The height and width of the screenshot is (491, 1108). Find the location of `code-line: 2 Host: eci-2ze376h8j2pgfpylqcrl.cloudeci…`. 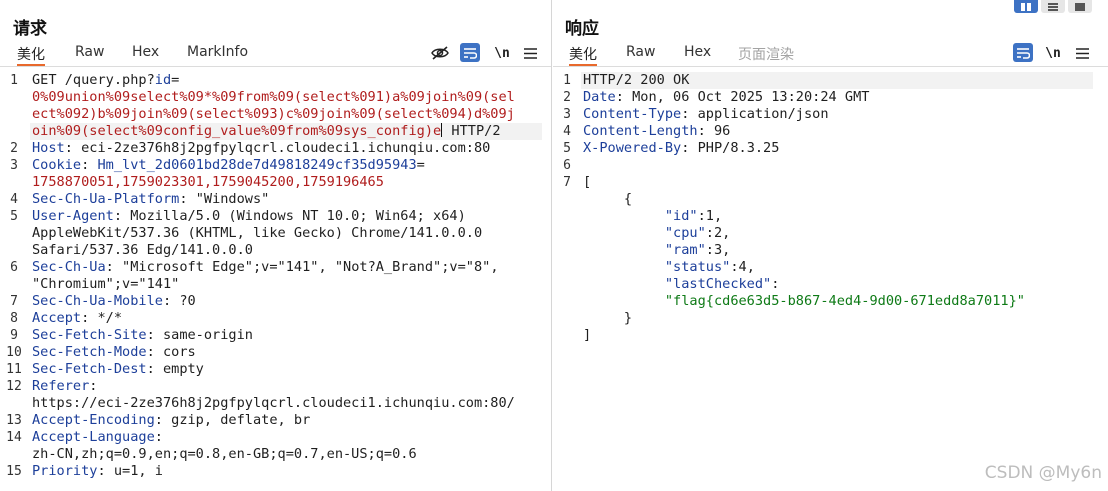

code-line: 2 Host: eci-2ze376h8j2pgfpylqcrl.cloudeci… is located at coordinates (275, 148).